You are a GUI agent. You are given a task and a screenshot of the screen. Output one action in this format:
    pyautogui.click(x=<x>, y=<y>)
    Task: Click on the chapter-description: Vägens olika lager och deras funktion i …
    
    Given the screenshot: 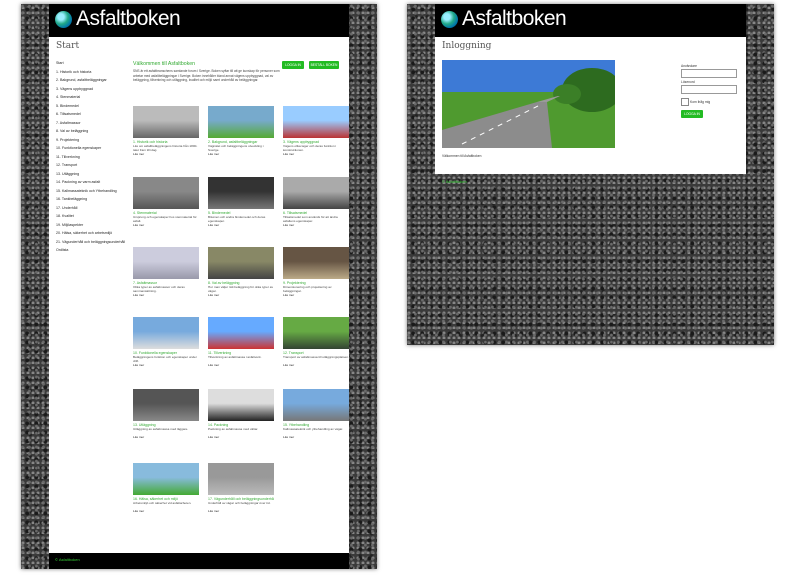 What is the action you would take?
    pyautogui.click(x=310, y=148)
    